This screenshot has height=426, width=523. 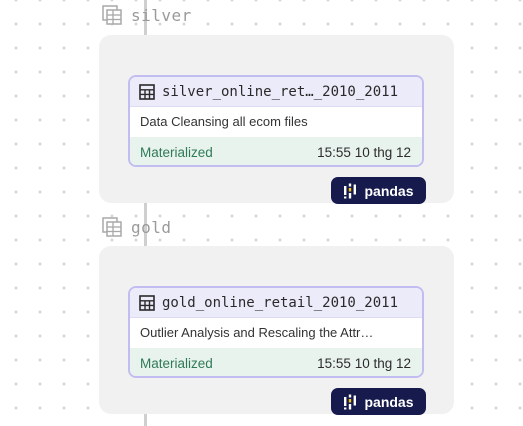 I want to click on asset-card-header: silver_online_ret…_2010_2011, so click(x=276, y=92).